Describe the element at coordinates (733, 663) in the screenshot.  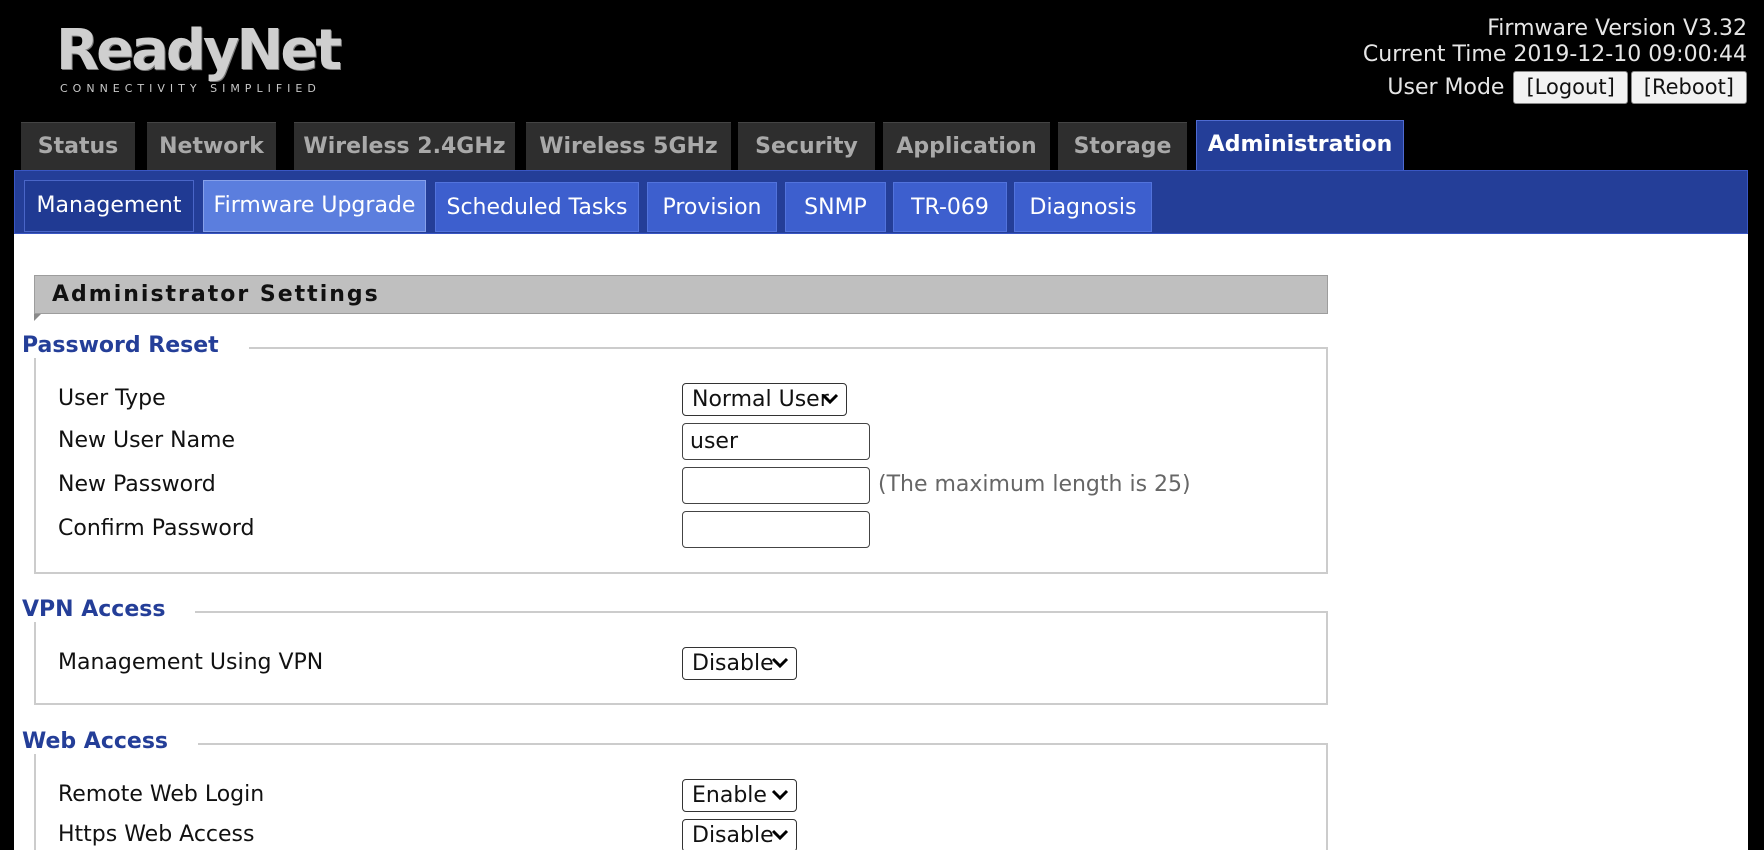
I see `management-vpn-value: Disable` at that location.